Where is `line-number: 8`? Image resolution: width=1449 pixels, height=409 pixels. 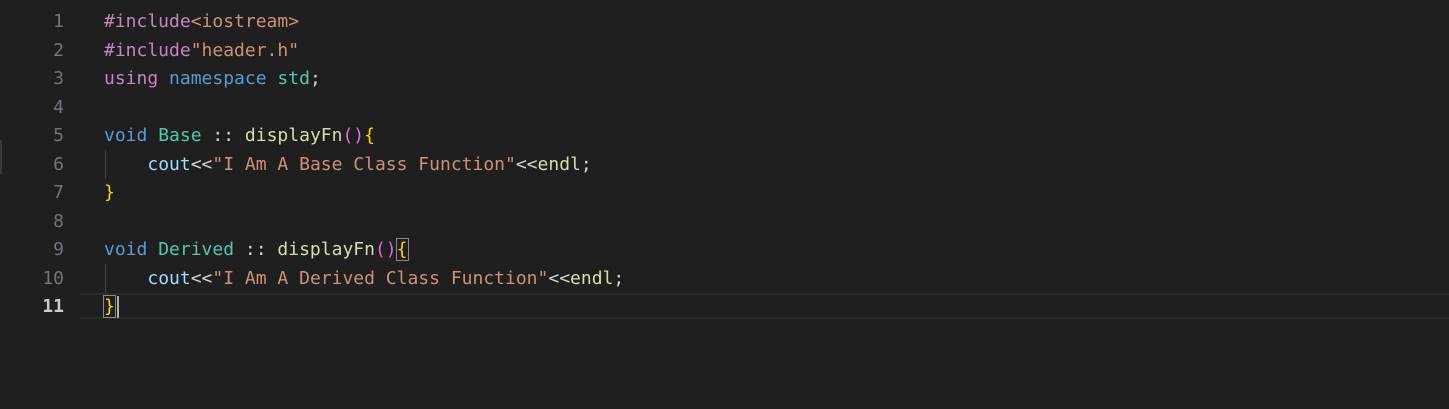
line-number: 8 is located at coordinates (58, 221).